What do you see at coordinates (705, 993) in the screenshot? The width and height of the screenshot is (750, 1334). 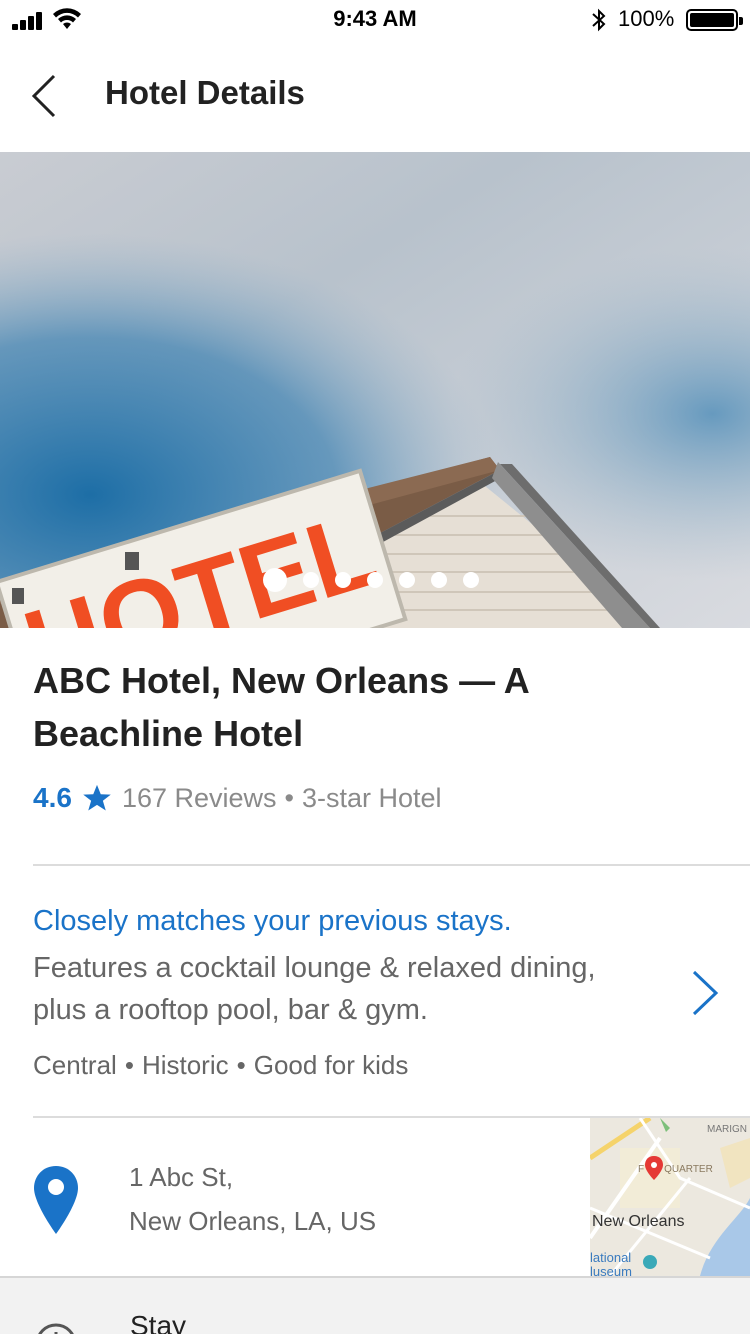 I see `chevron-right-icon` at bounding box center [705, 993].